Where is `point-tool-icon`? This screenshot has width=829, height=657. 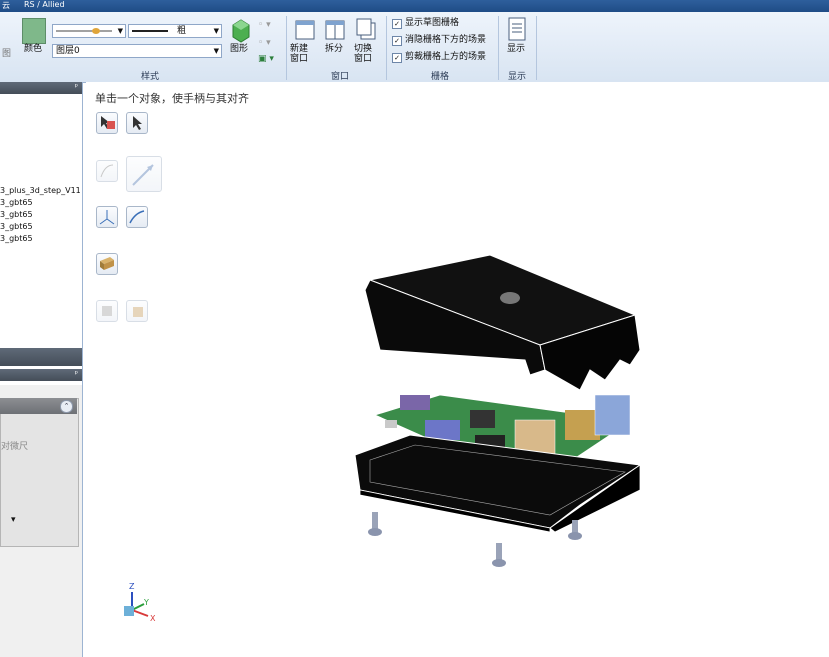 point-tool-icon is located at coordinates (107, 311).